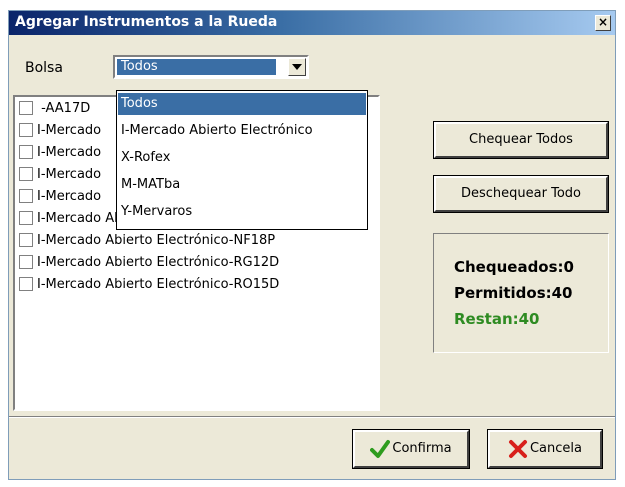 This screenshot has width=625, height=487. I want to click on bolsa-select: Todos, so click(211, 67).